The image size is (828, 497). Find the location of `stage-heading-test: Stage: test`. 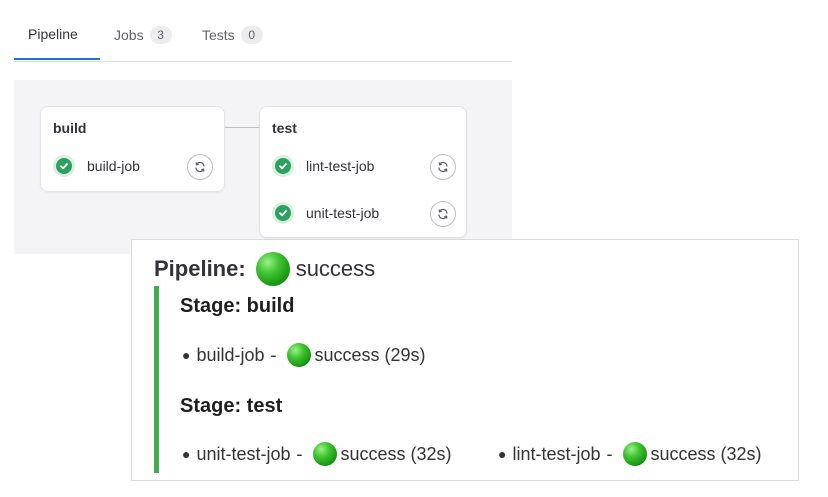

stage-heading-test: Stage: test is located at coordinates (231, 406).